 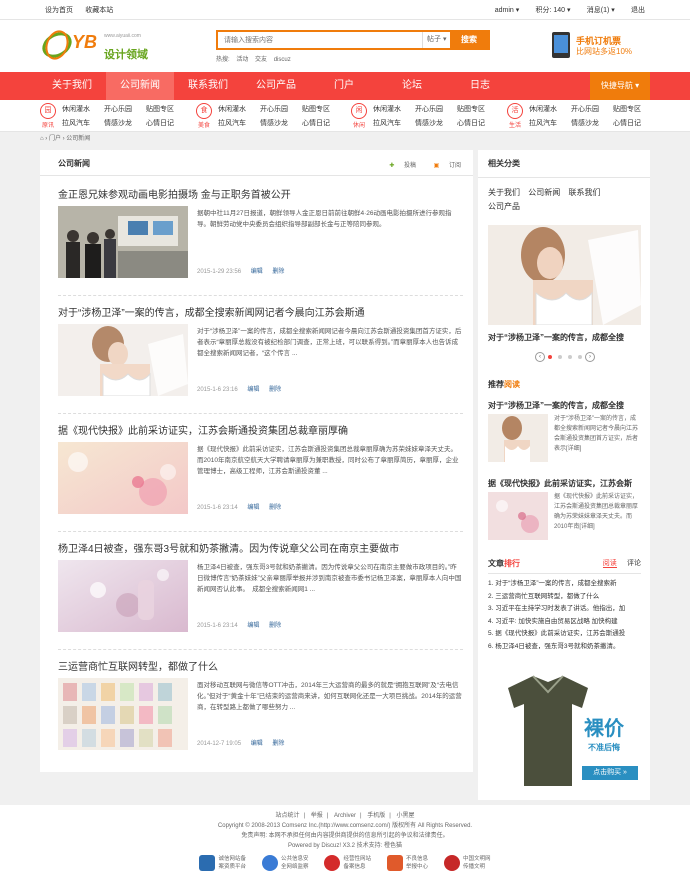 I want to click on footer-link: 手机版, so click(x=376, y=816).